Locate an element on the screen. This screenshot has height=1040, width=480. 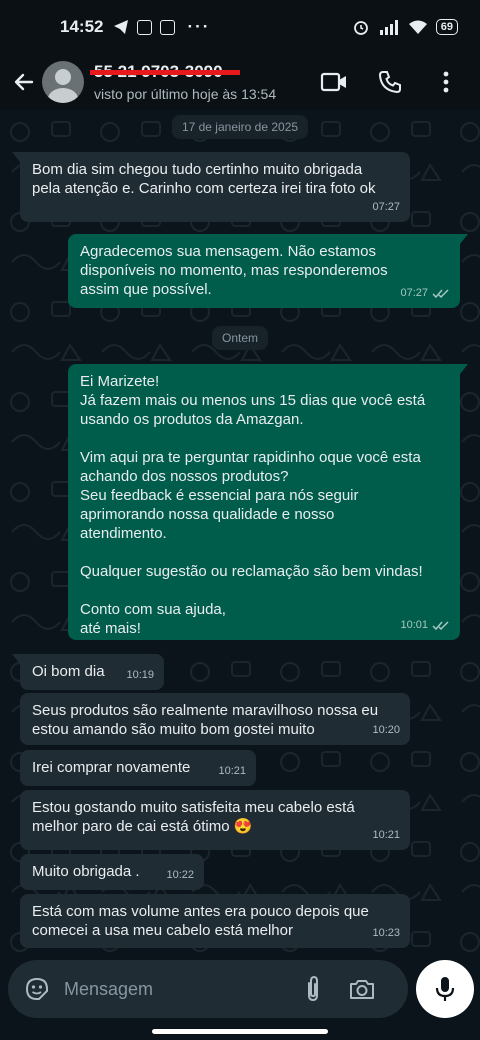
message-incoming: Irei comprar novamente 10:21 is located at coordinates (138, 768).